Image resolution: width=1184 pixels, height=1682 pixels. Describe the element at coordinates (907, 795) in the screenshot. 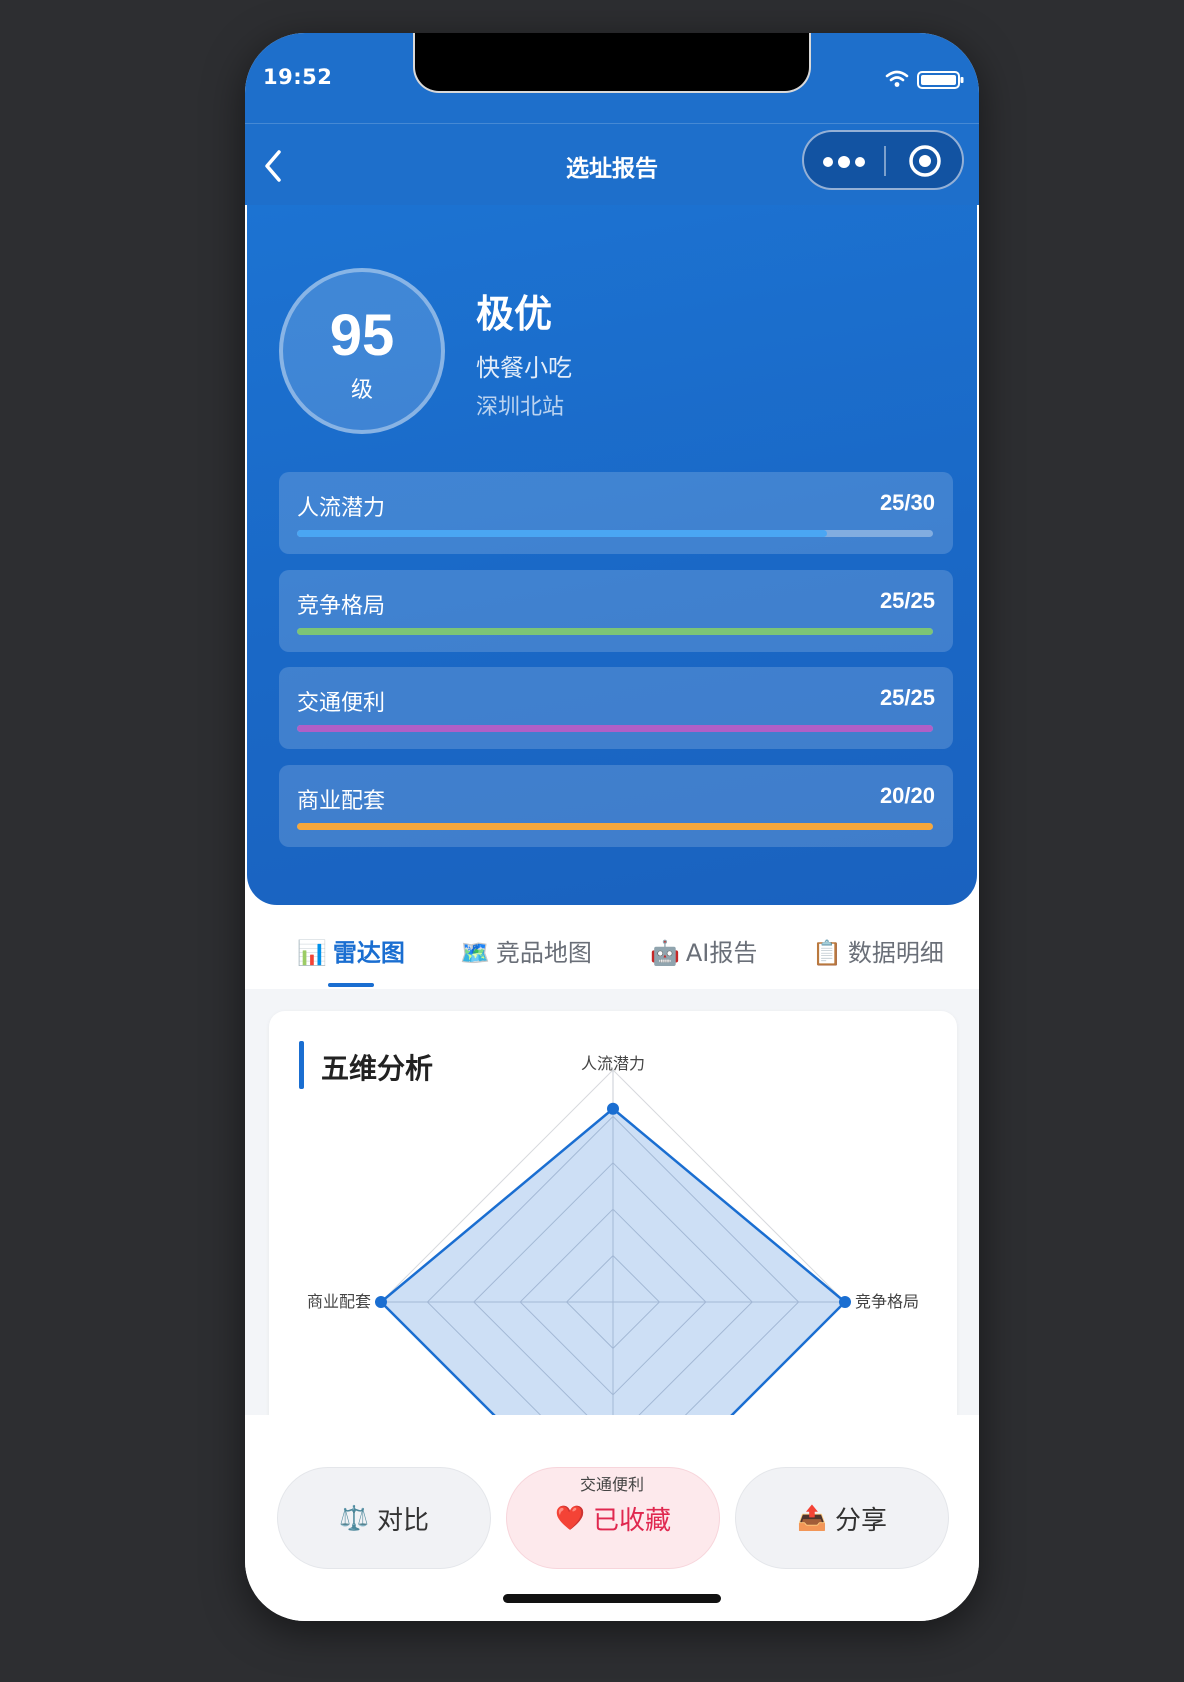

I see `metric-score: 20/20` at that location.